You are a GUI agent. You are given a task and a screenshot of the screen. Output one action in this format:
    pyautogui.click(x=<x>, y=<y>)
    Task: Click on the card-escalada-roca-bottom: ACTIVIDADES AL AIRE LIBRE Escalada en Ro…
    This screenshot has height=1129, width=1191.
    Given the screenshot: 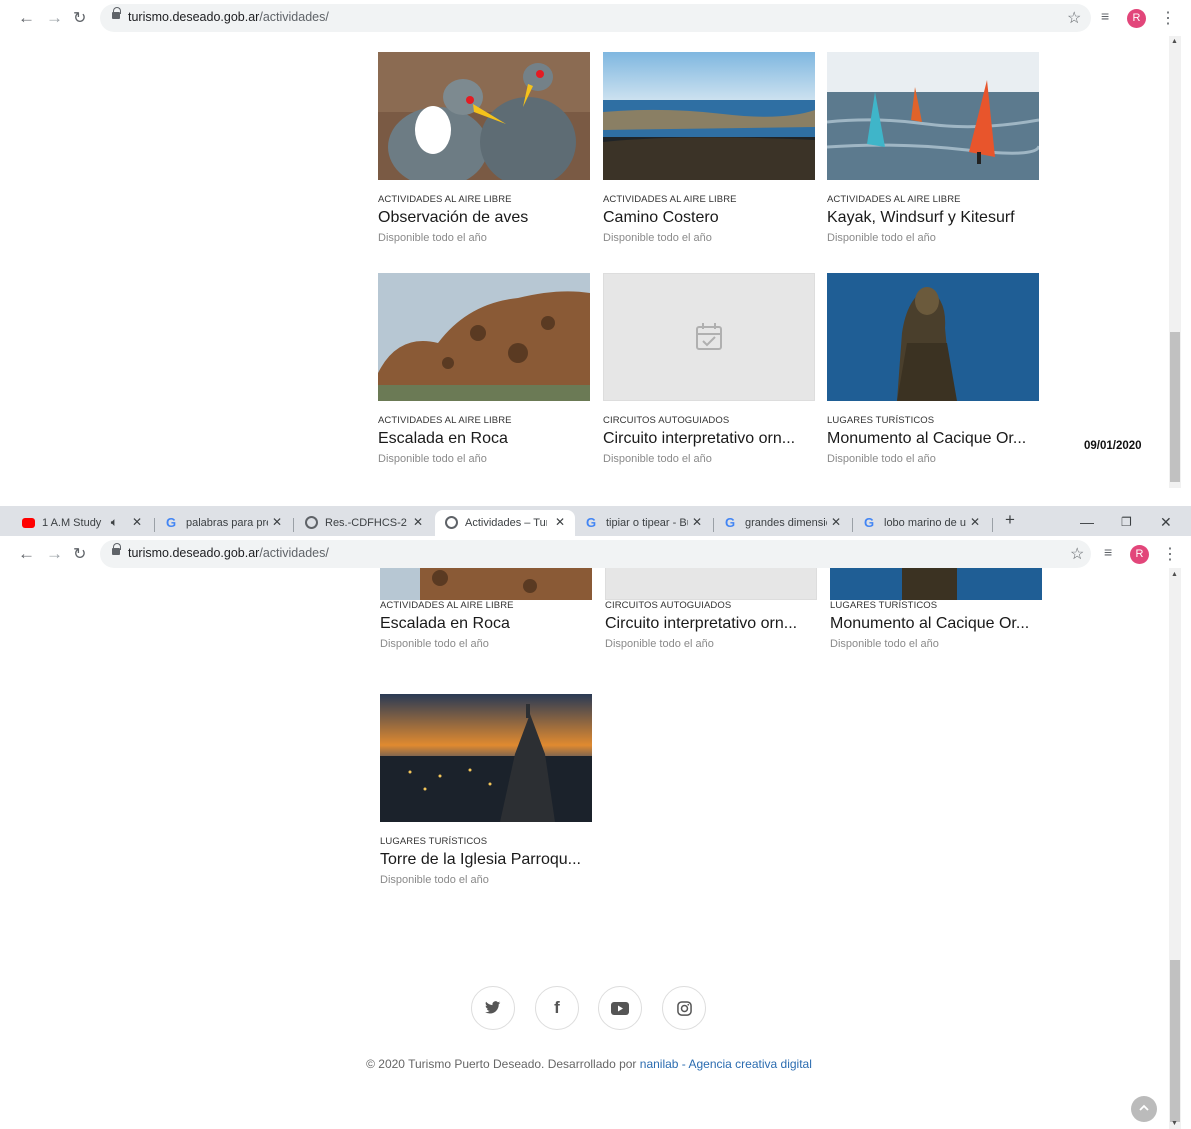 What is the action you would take?
    pyautogui.click(x=486, y=618)
    